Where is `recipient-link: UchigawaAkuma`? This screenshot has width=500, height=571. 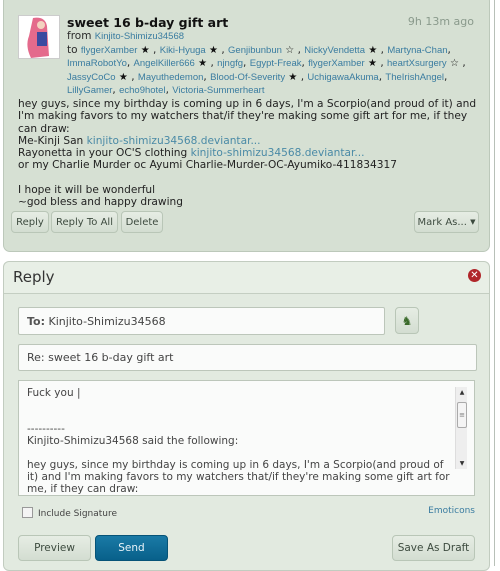 recipient-link: UchigawaAkuma is located at coordinates (342, 77).